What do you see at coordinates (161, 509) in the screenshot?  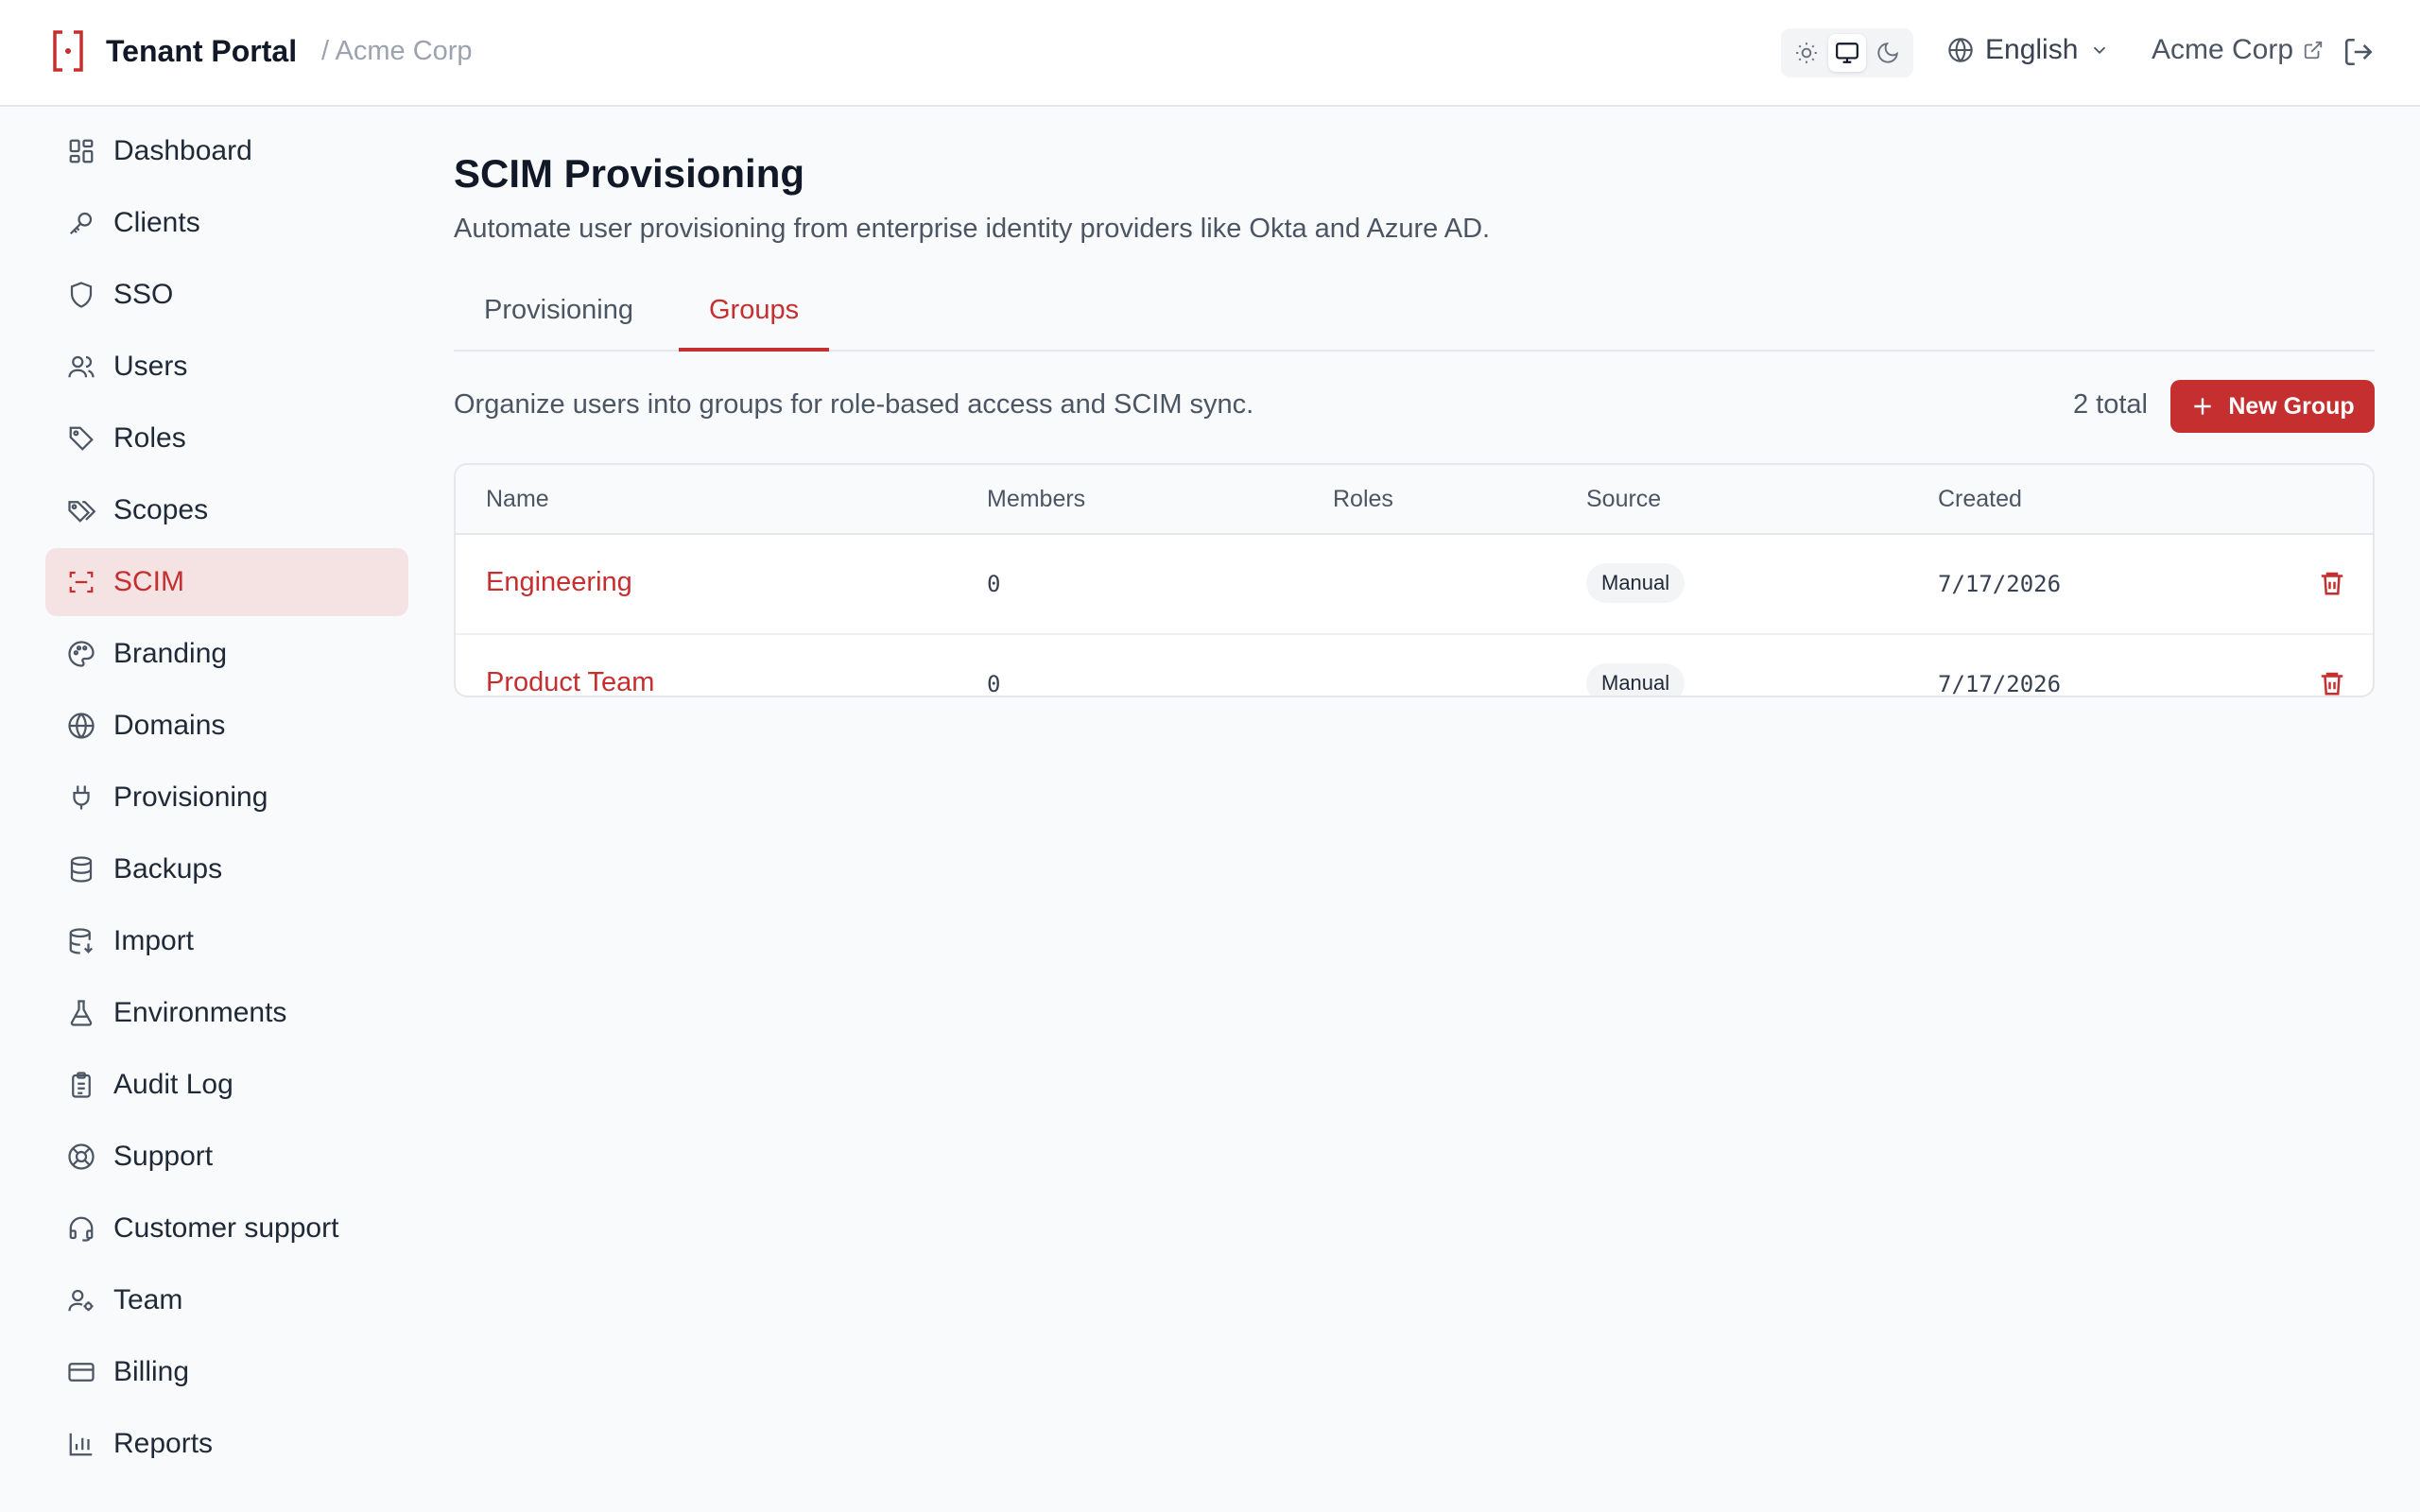 I see `sidebar-item-label: Scopes` at bounding box center [161, 509].